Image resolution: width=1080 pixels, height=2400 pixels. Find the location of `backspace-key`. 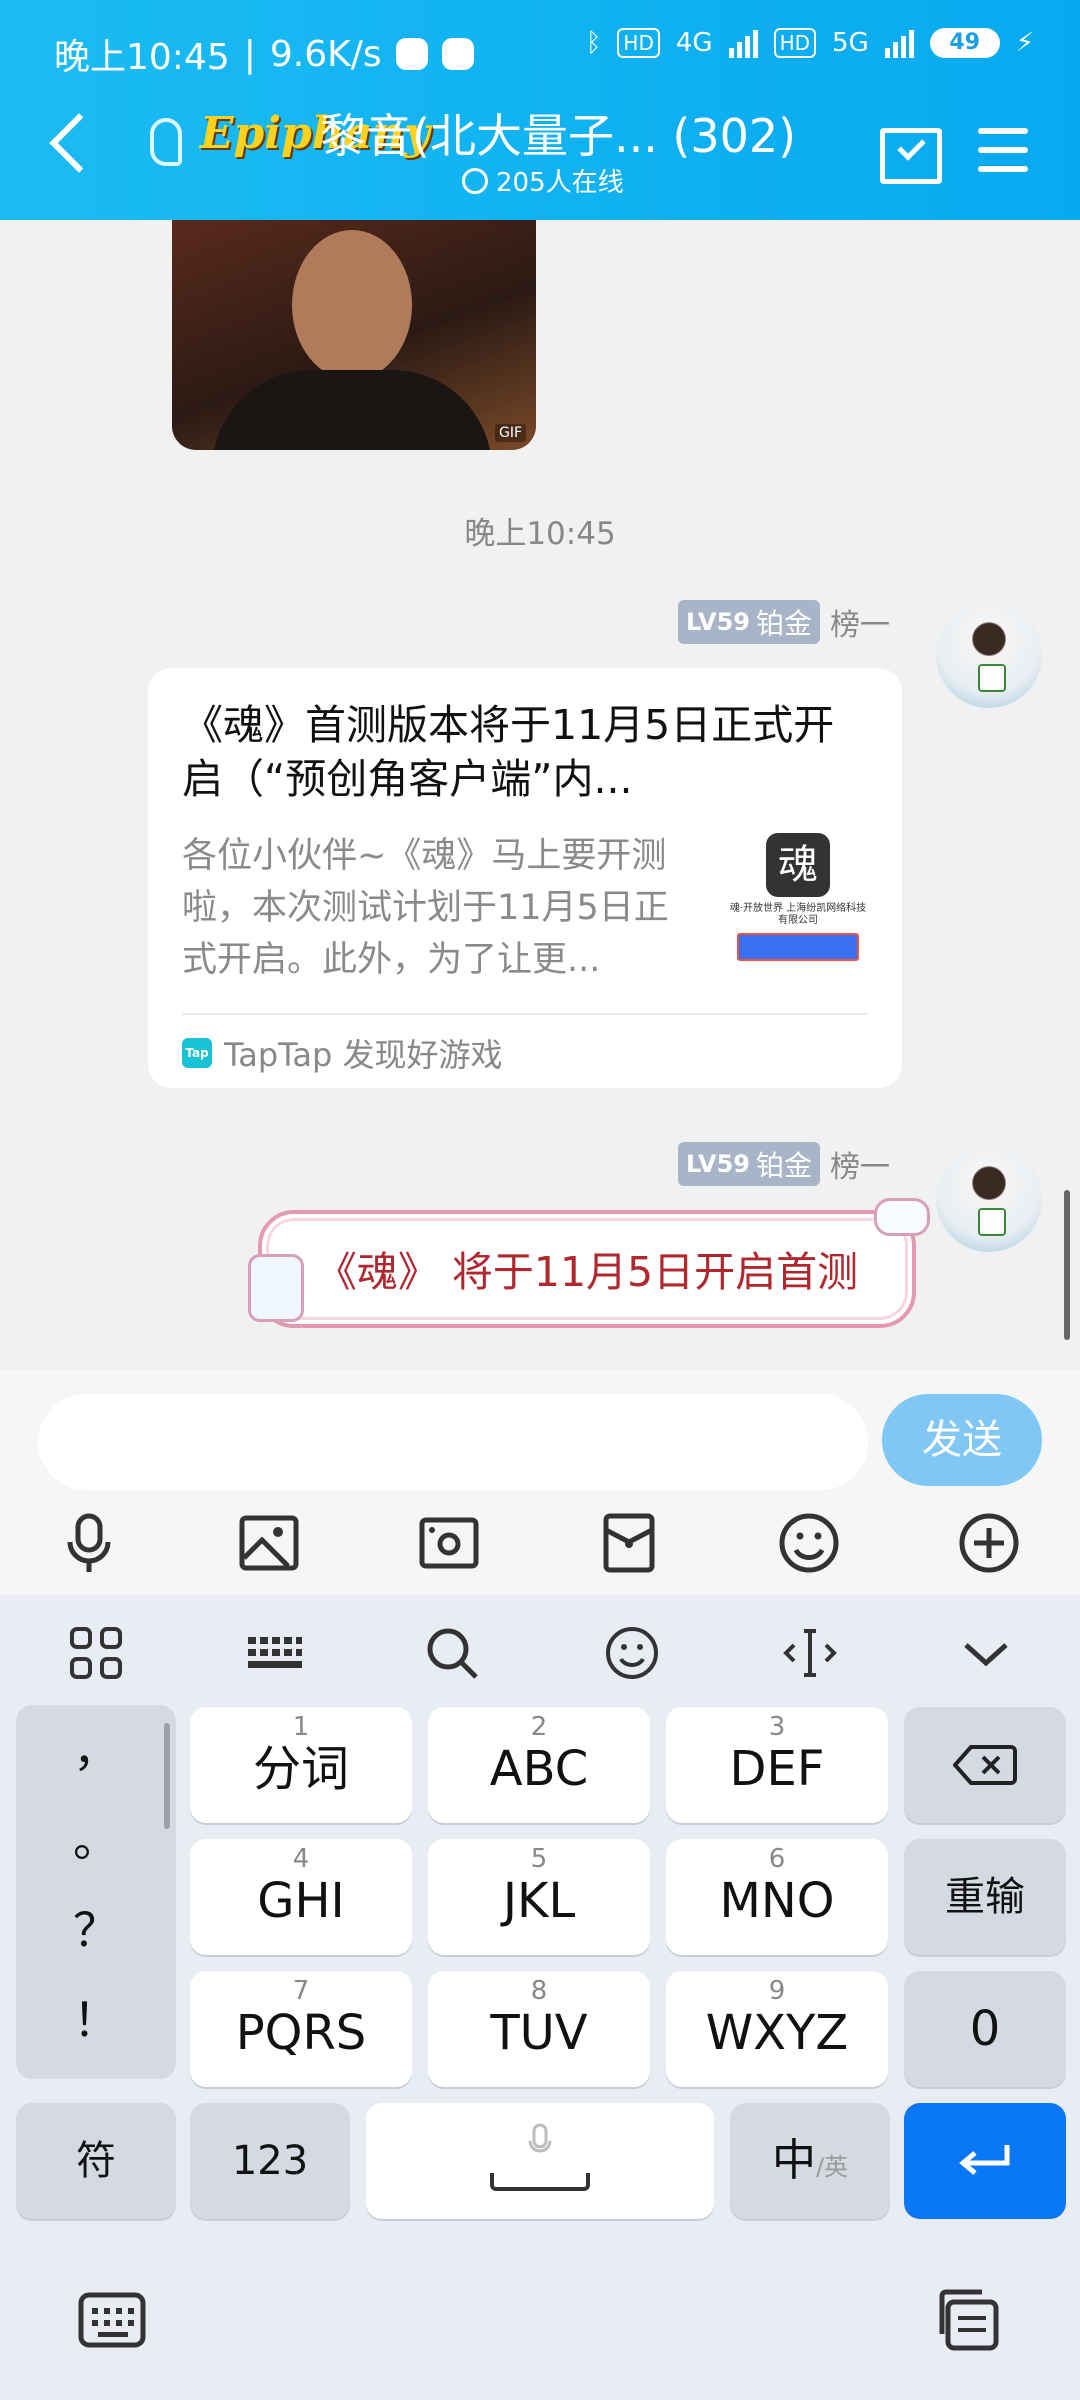

backspace-key is located at coordinates (985, 1765).